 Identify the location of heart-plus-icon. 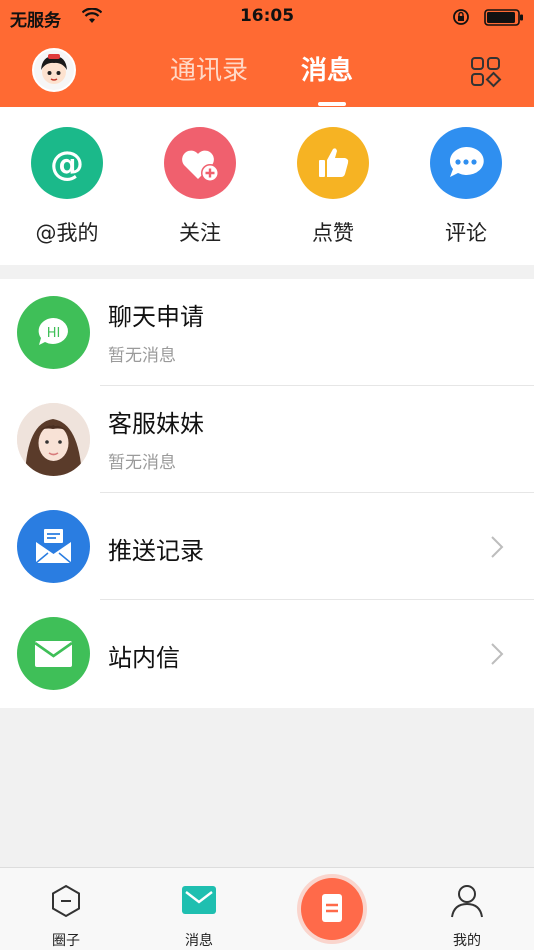
(200, 163).